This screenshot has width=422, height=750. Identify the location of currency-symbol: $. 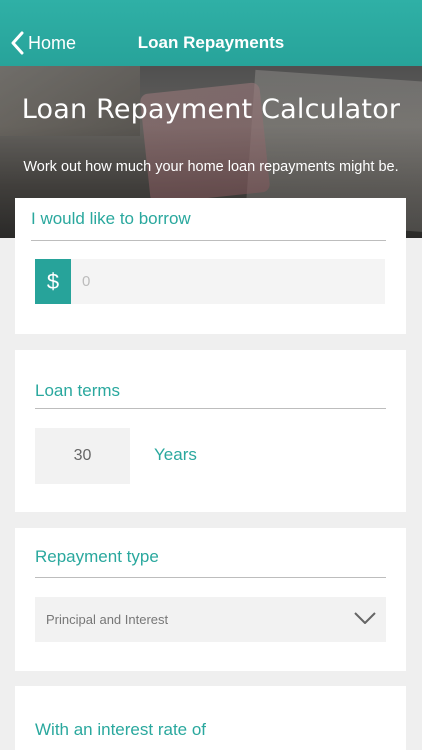
(53, 281).